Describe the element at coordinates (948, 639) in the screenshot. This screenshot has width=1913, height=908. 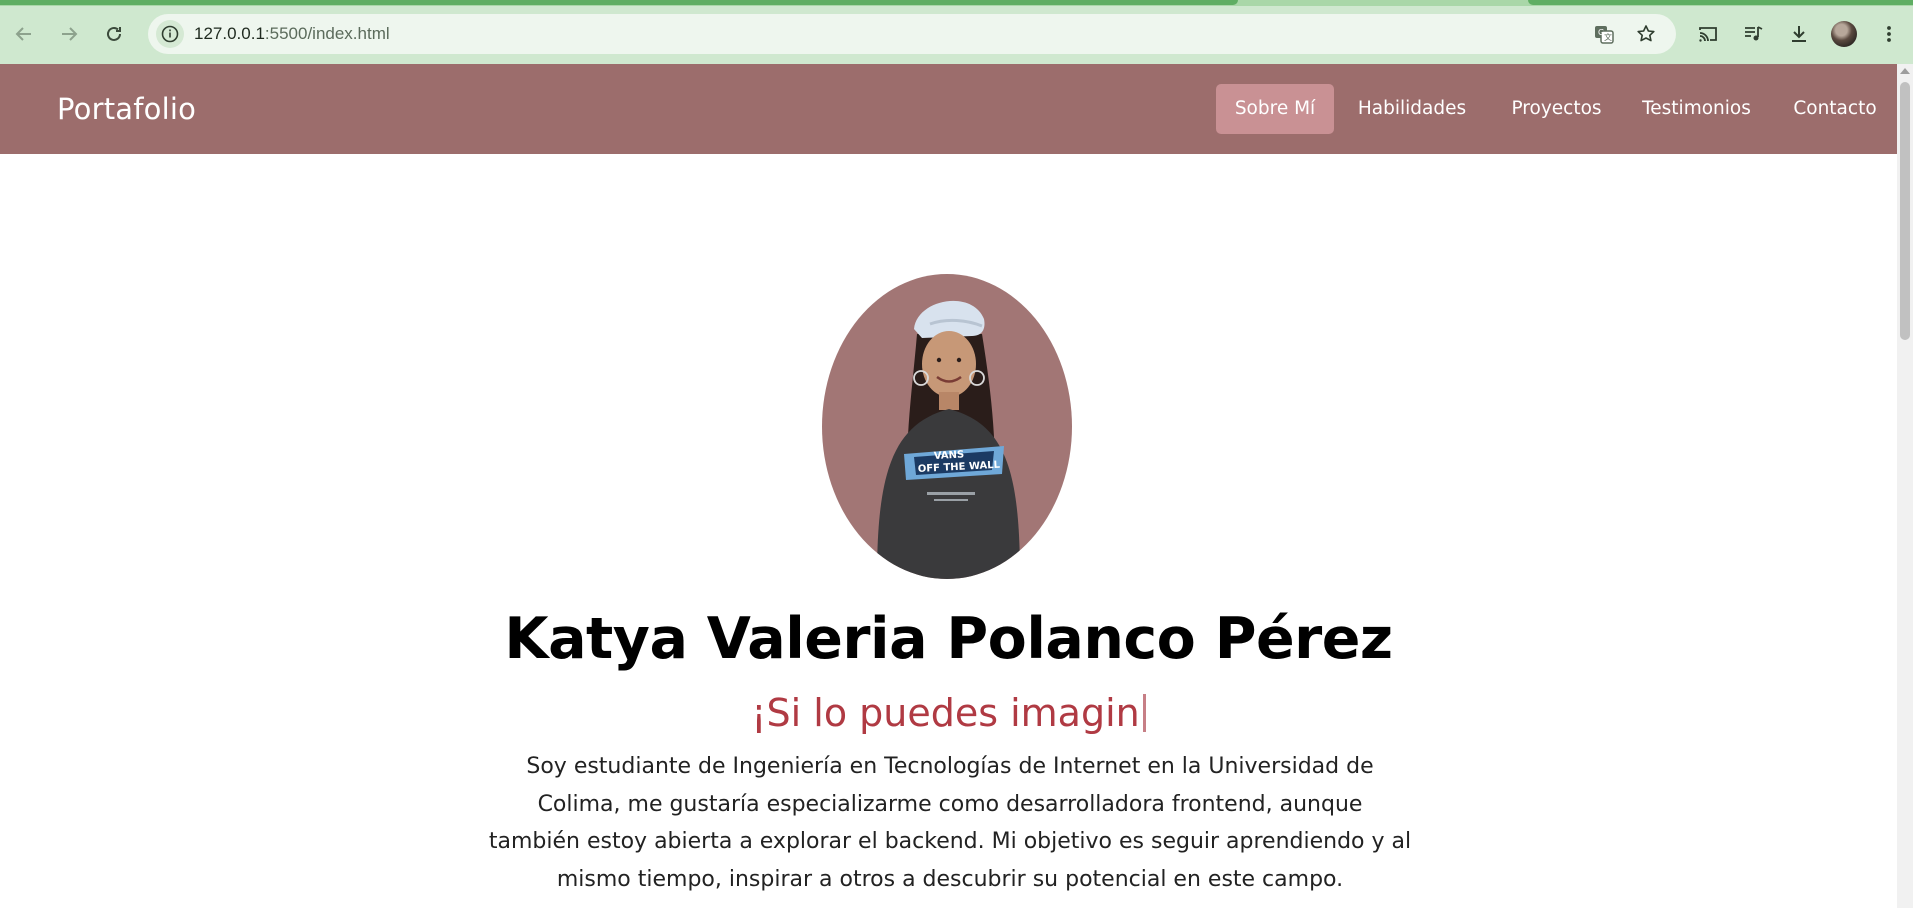
I see `hero-name: Katya Valeria Polanco Pérez` at that location.